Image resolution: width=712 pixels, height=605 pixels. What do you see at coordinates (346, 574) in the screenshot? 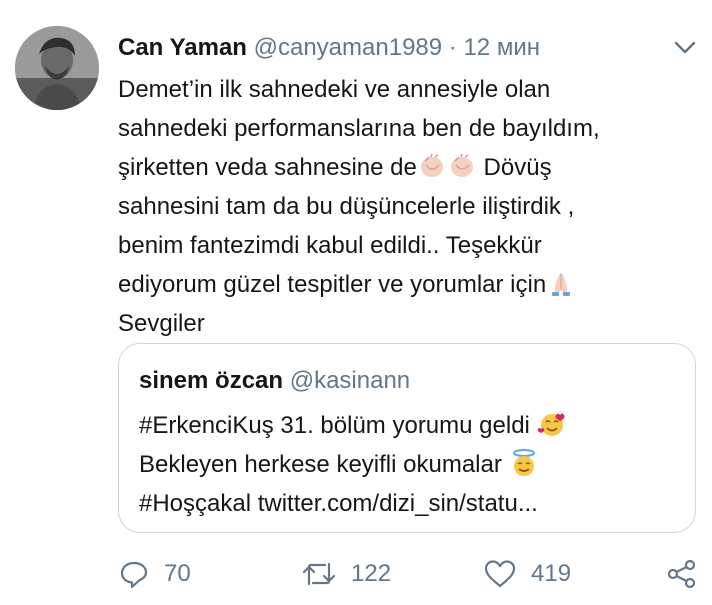
I see `retweet-button: 122` at bounding box center [346, 574].